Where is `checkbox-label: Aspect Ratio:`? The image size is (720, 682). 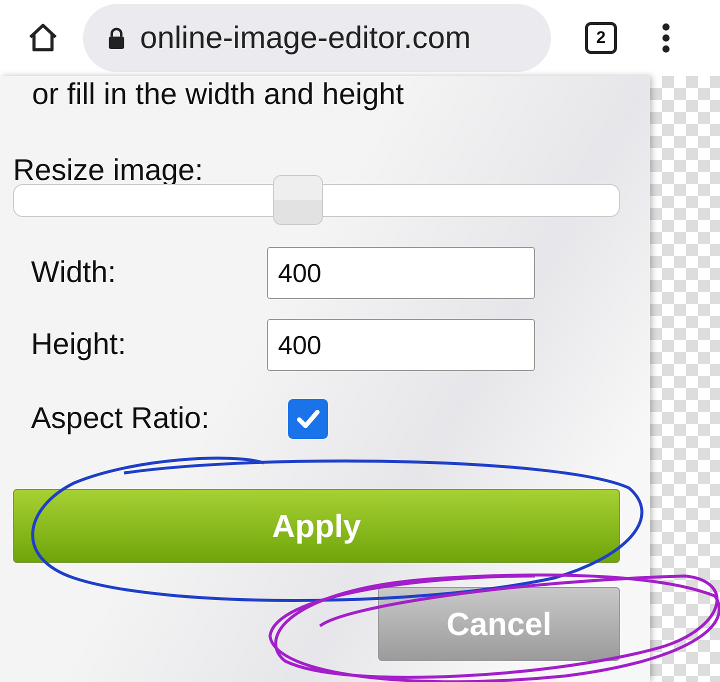
checkbox-label: Aspect Ratio: is located at coordinates (120, 419).